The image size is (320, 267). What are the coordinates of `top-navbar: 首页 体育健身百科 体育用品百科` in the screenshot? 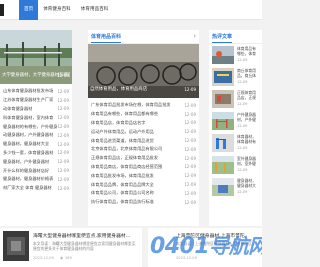 It's located at (131, 10).